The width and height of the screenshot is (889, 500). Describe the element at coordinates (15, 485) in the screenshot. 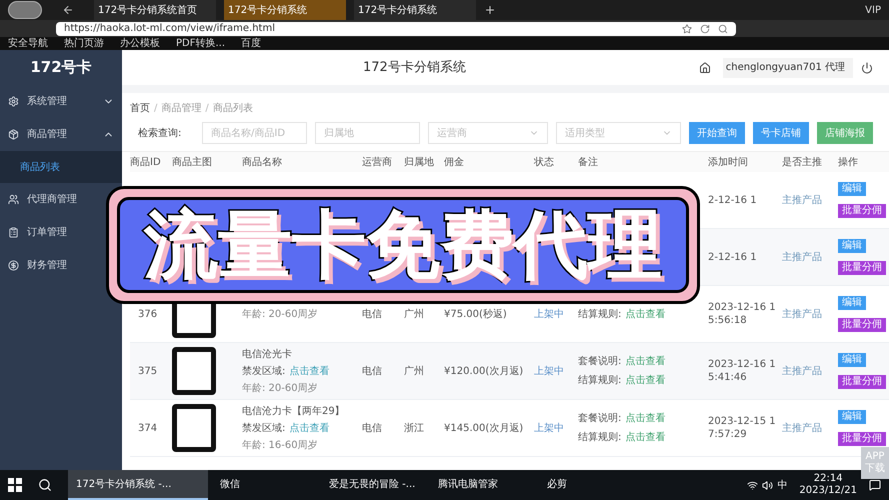

I see `windows-logo-icon` at that location.